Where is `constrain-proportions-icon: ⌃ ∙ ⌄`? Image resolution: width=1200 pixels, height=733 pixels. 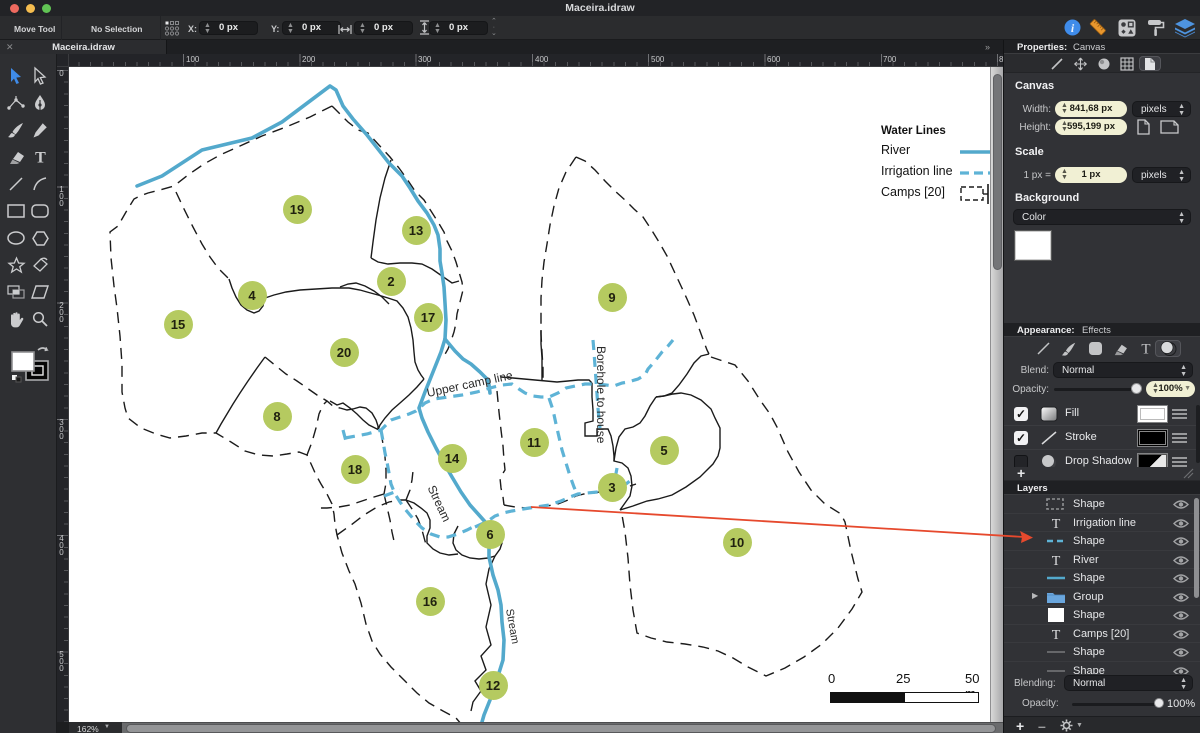
constrain-proportions-icon: ⌃ ∙ ⌄ is located at coordinates (494, 27).